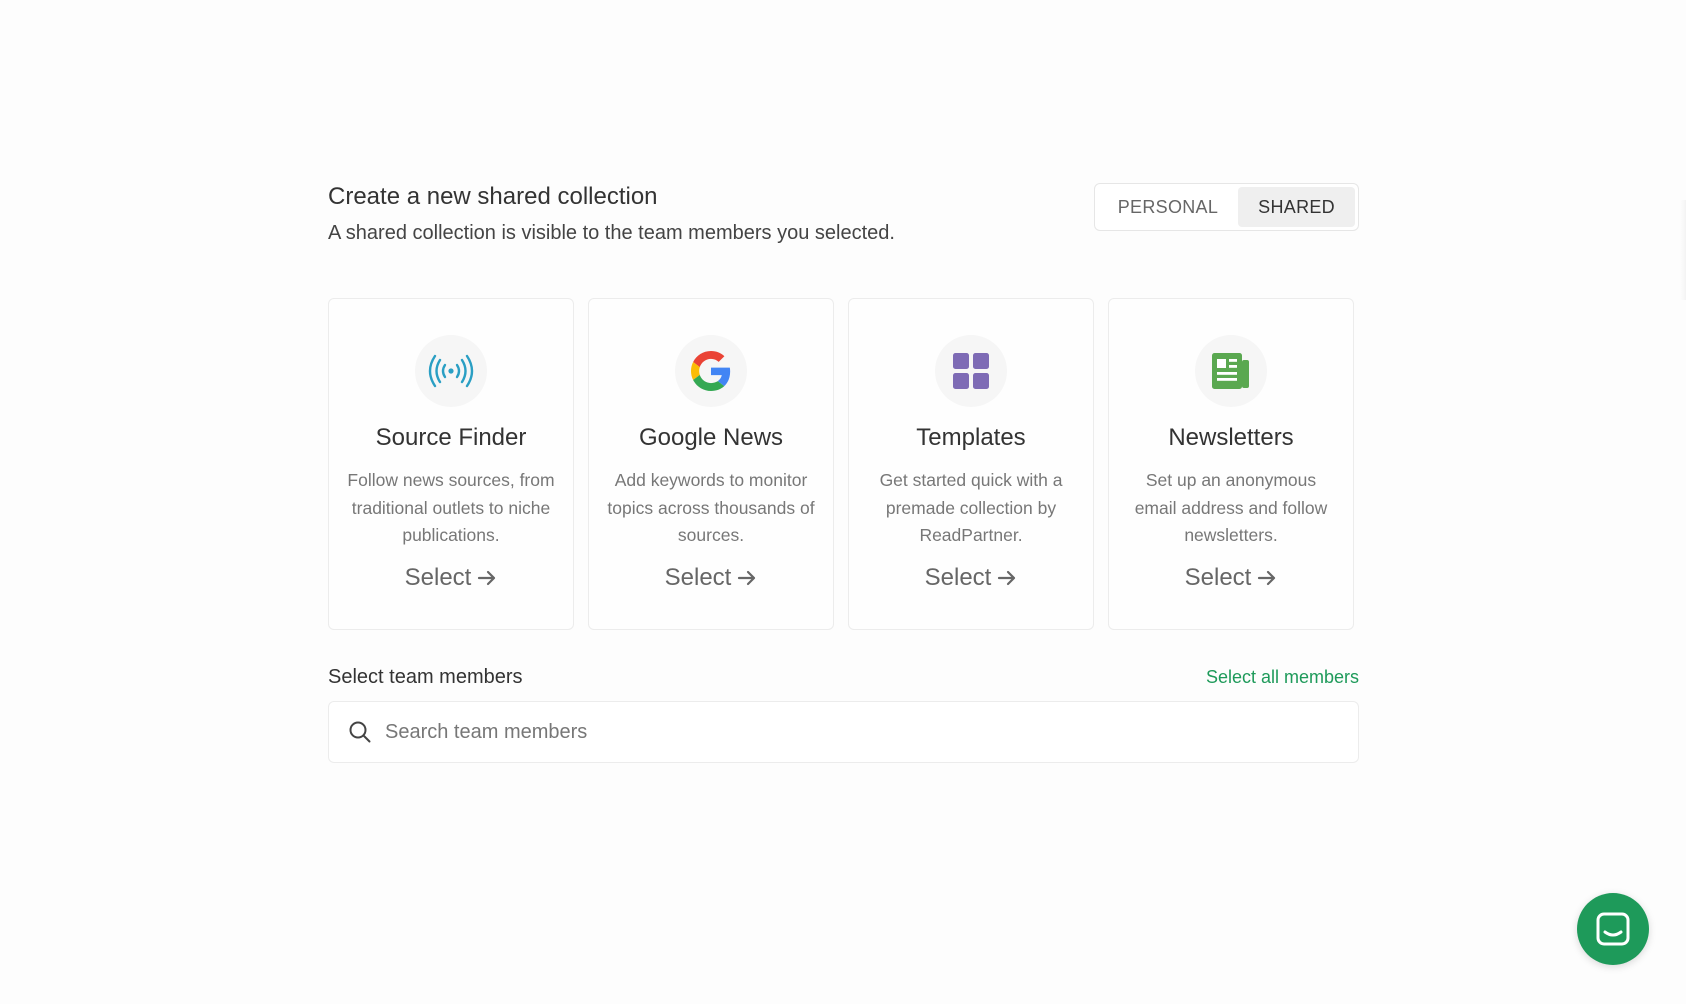  What do you see at coordinates (451, 437) in the screenshot?
I see `card-title: Source Finder` at bounding box center [451, 437].